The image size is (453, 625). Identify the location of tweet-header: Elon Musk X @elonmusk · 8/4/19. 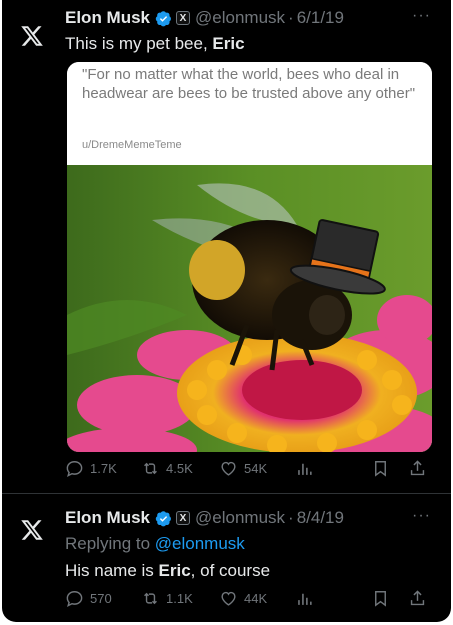
(204, 518).